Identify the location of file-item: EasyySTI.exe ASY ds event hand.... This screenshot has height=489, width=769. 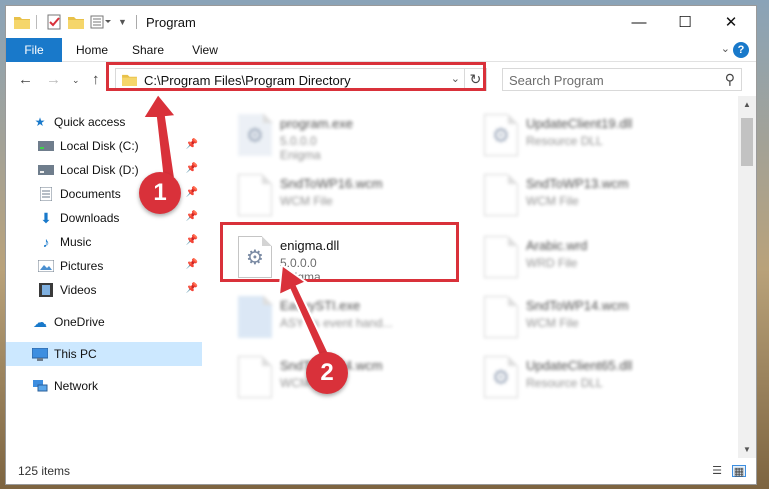
(348, 317).